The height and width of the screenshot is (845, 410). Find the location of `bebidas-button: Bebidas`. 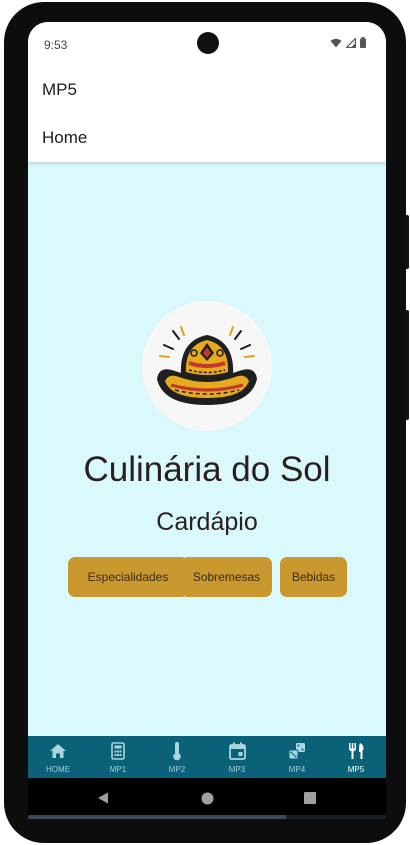

bebidas-button: Bebidas is located at coordinates (313, 577).